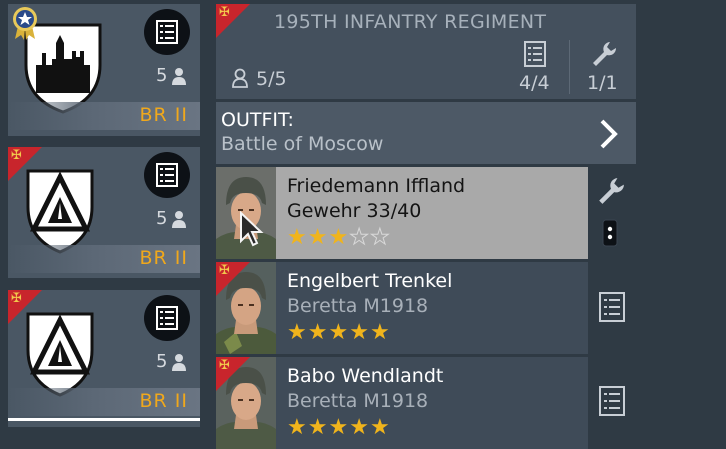 Image resolution: width=726 pixels, height=449 pixels. What do you see at coordinates (25, 25) in the screenshot?
I see `badge-icon` at bounding box center [25, 25].